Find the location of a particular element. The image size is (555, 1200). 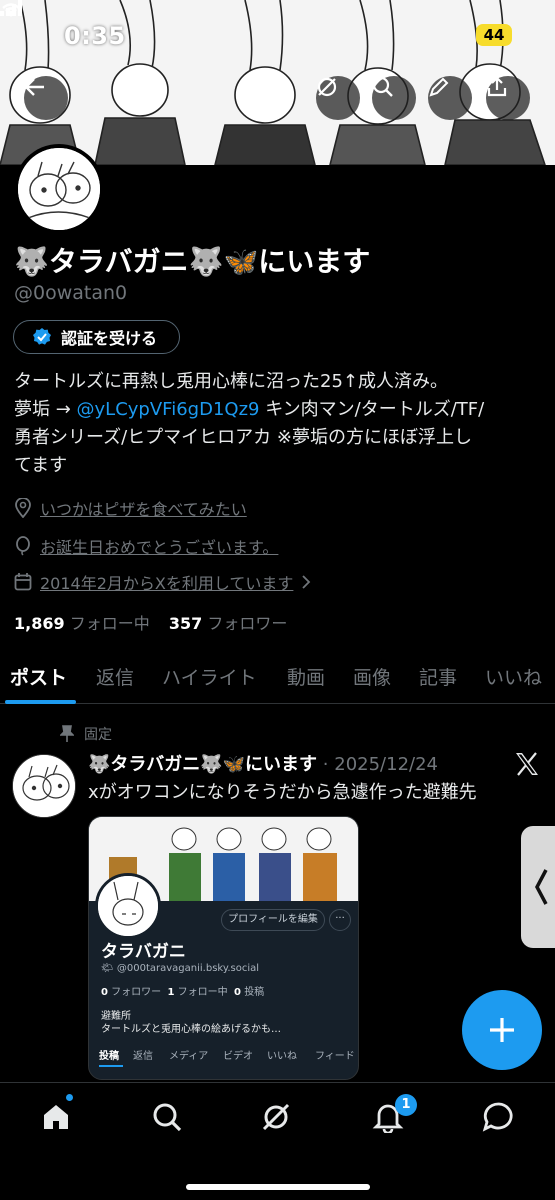

followers-count: 357 is located at coordinates (185, 623).